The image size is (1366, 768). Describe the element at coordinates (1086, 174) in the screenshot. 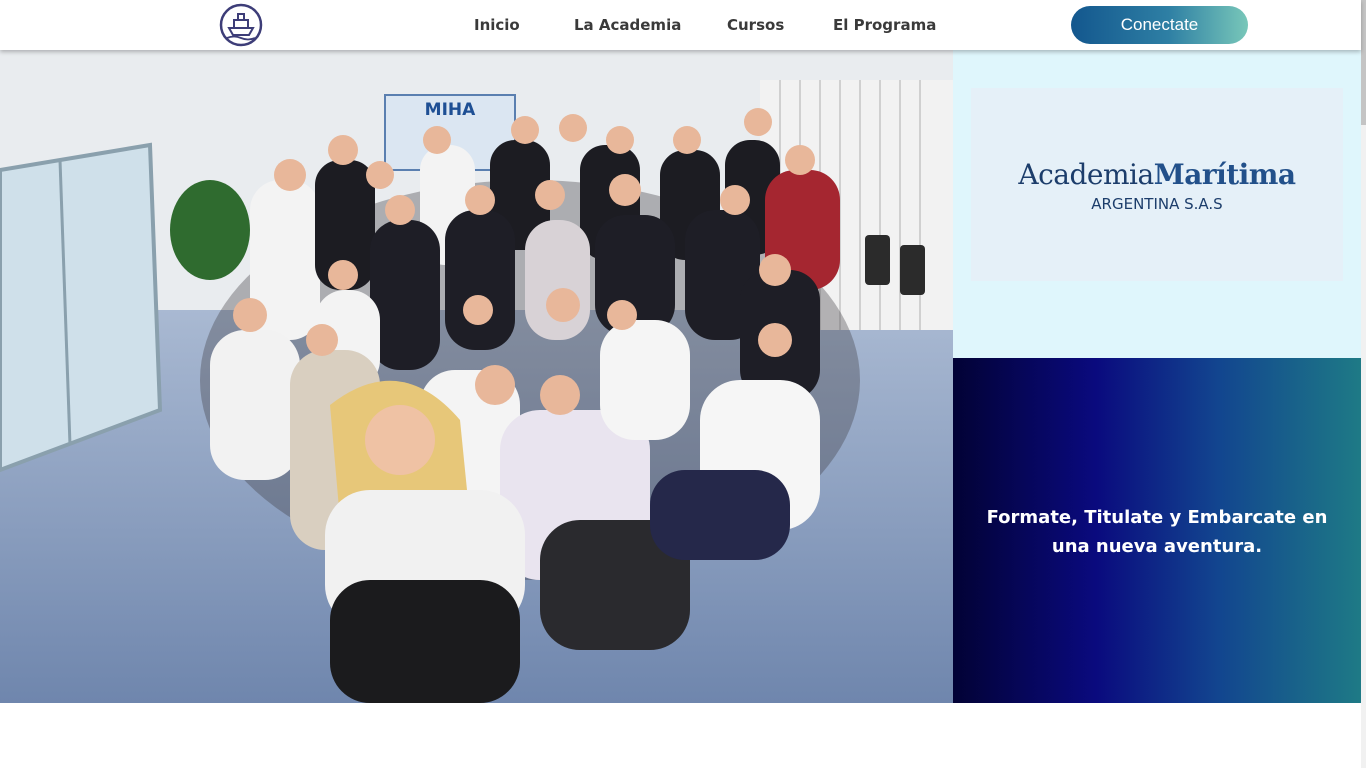

I see `brand-name-part1: Academia` at that location.